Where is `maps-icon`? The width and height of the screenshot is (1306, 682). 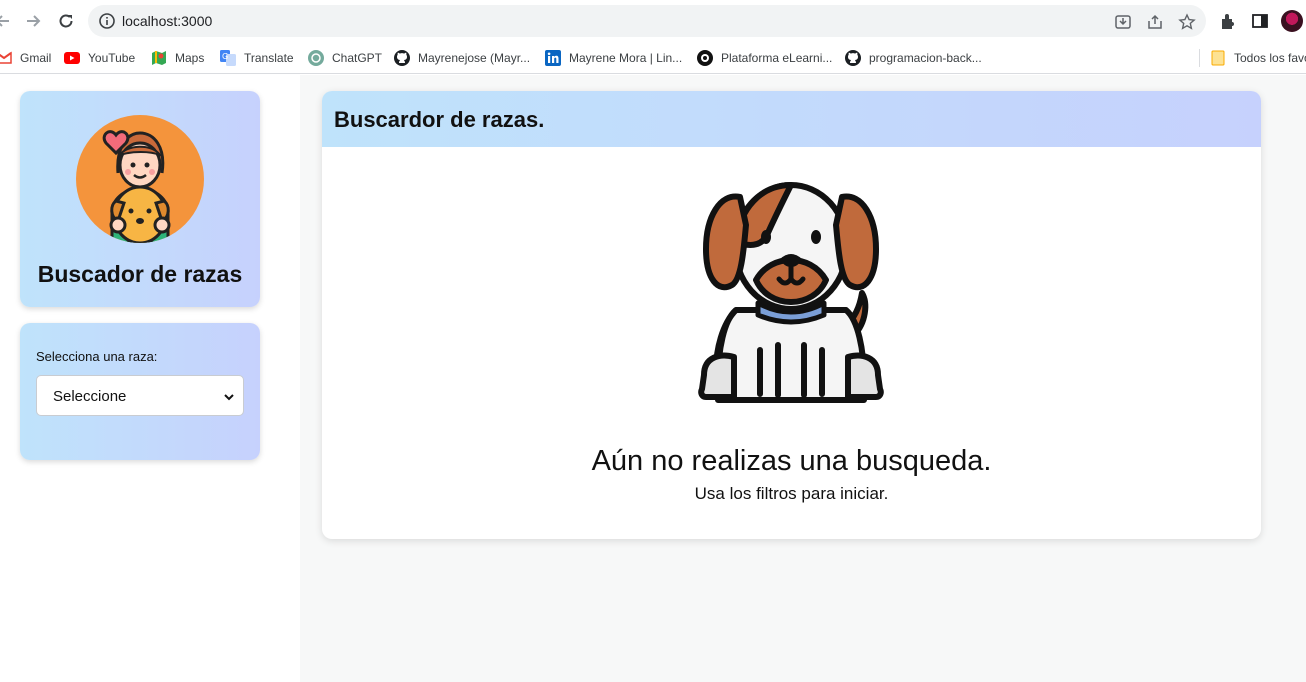
maps-icon is located at coordinates (159, 58).